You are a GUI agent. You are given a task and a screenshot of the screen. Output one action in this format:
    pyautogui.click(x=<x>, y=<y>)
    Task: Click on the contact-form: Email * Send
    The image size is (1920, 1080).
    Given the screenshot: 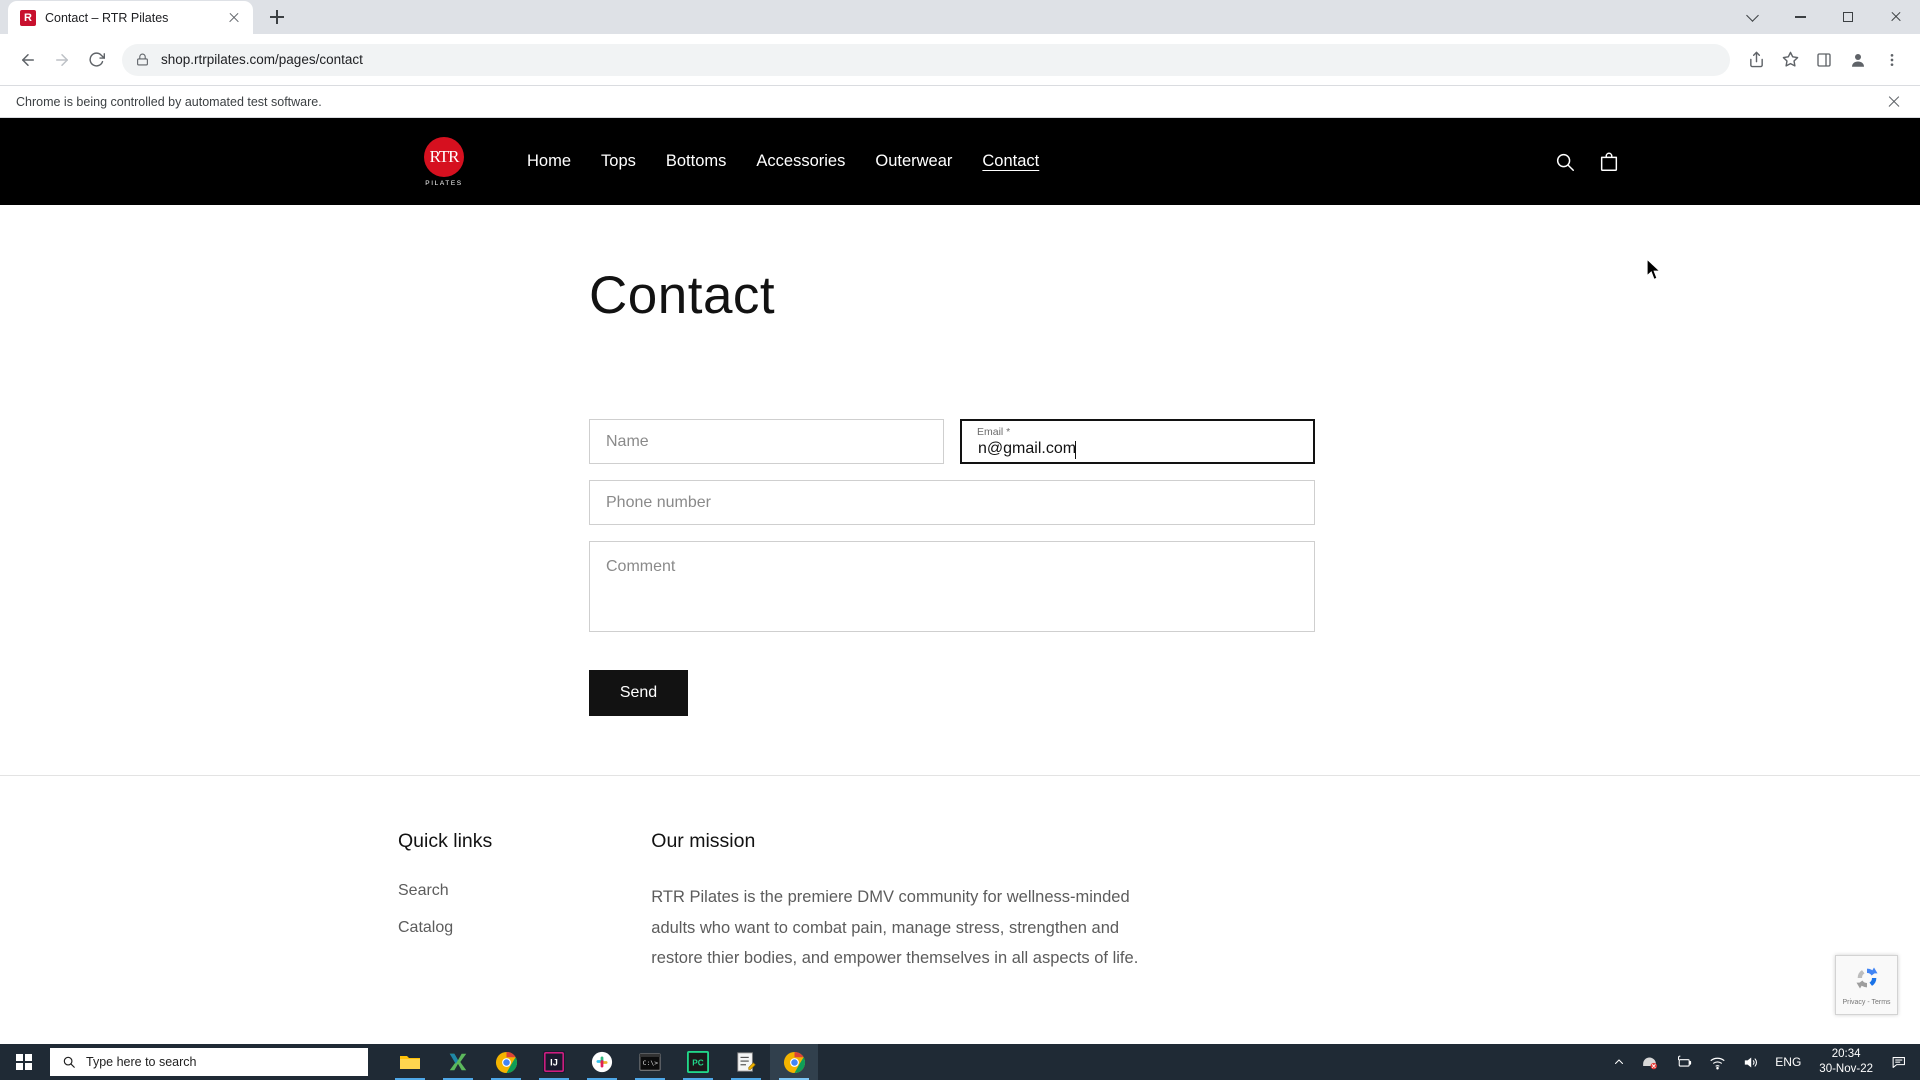 What is the action you would take?
    pyautogui.click(x=952, y=567)
    